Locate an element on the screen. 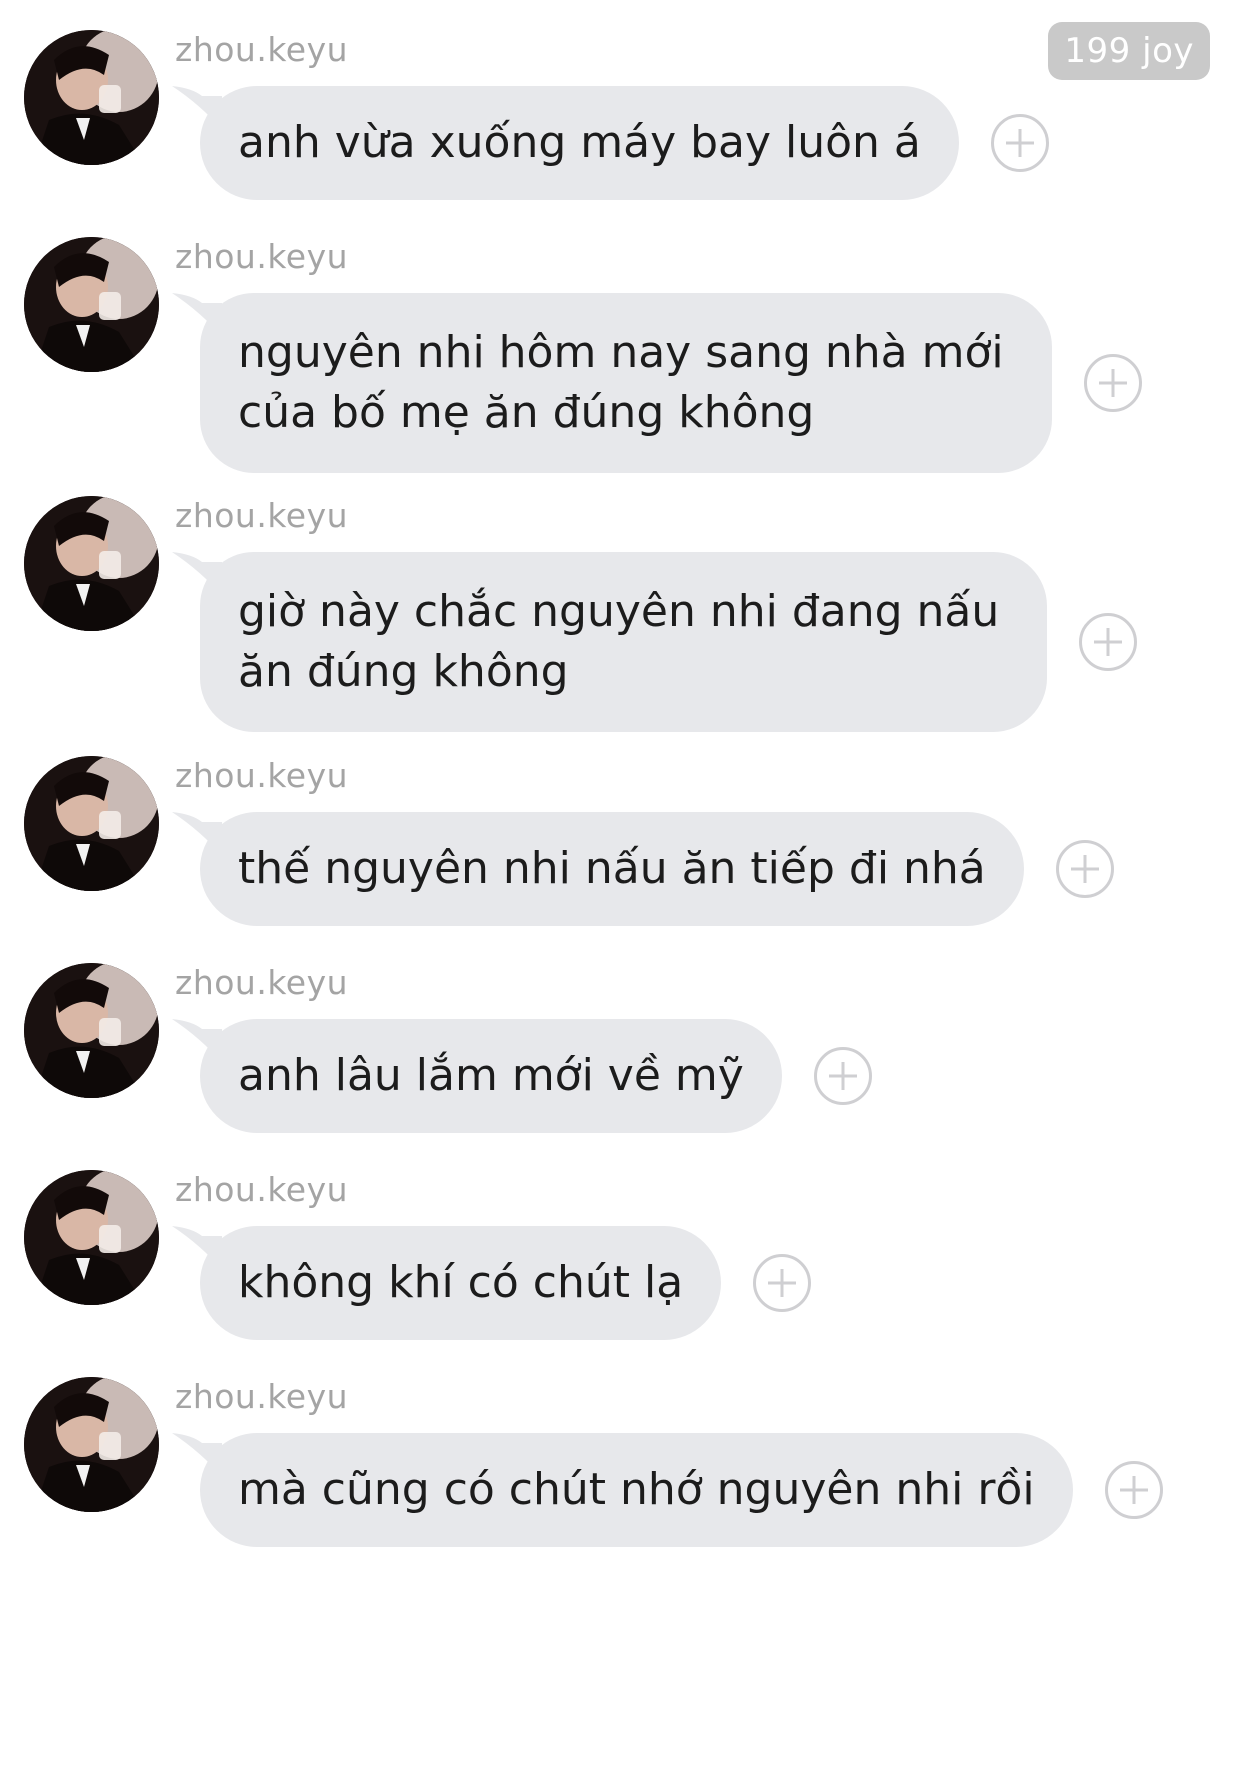 The width and height of the screenshot is (1242, 1778). message-text-line: của bố mẹ ăn đúng không is located at coordinates (526, 412).